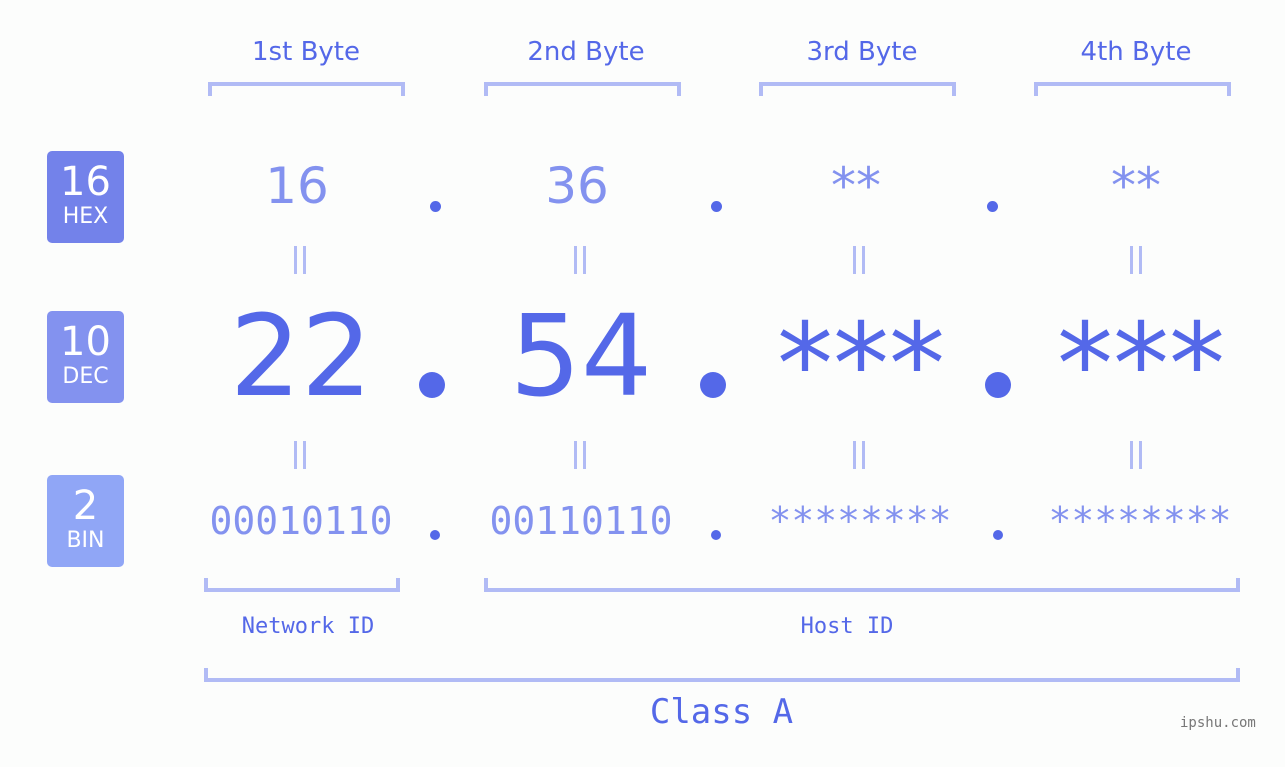 This screenshot has height=767, width=1285. Describe the element at coordinates (301, 521) in the screenshot. I see `bin-value-1: 00010110` at that location.